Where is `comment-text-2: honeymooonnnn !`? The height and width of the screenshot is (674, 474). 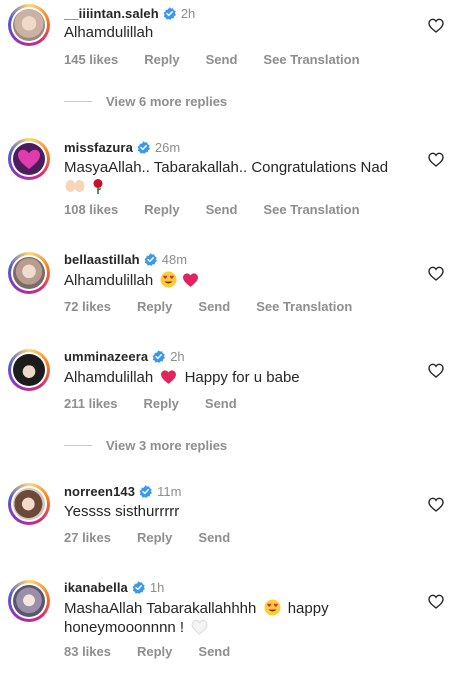 comment-text-2: honeymooonnnn ! is located at coordinates (124, 627).